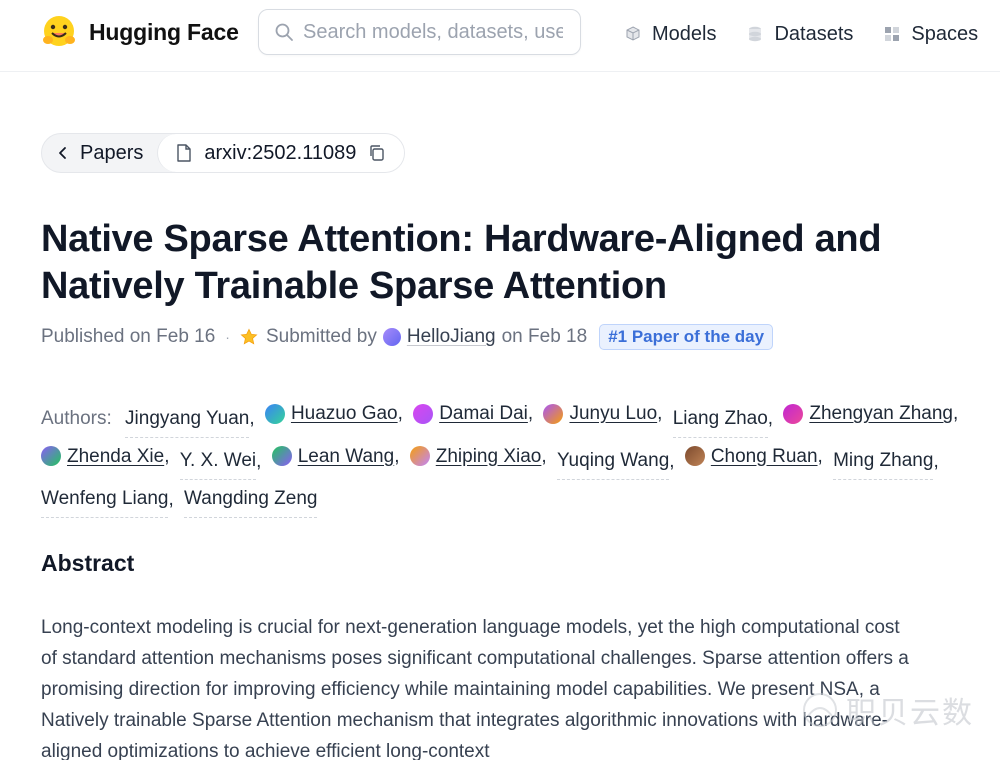 The width and height of the screenshot is (1000, 760). I want to click on author-name: Zhiping Xiao, so click(489, 456).